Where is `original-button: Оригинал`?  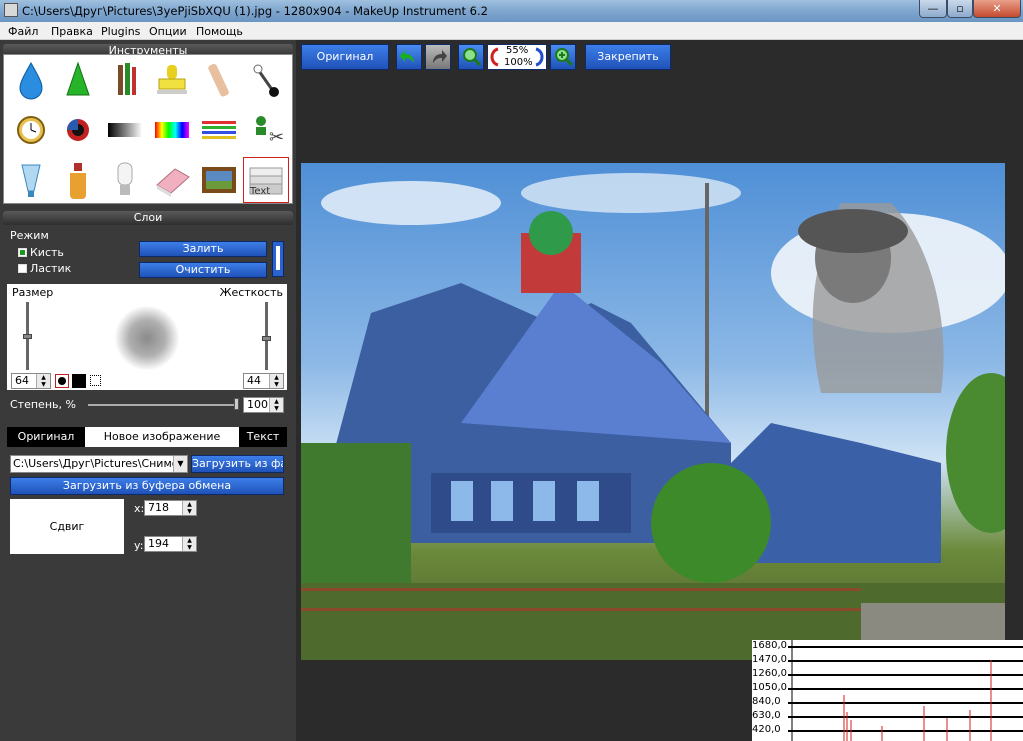
original-button: Оригинал is located at coordinates (345, 57).